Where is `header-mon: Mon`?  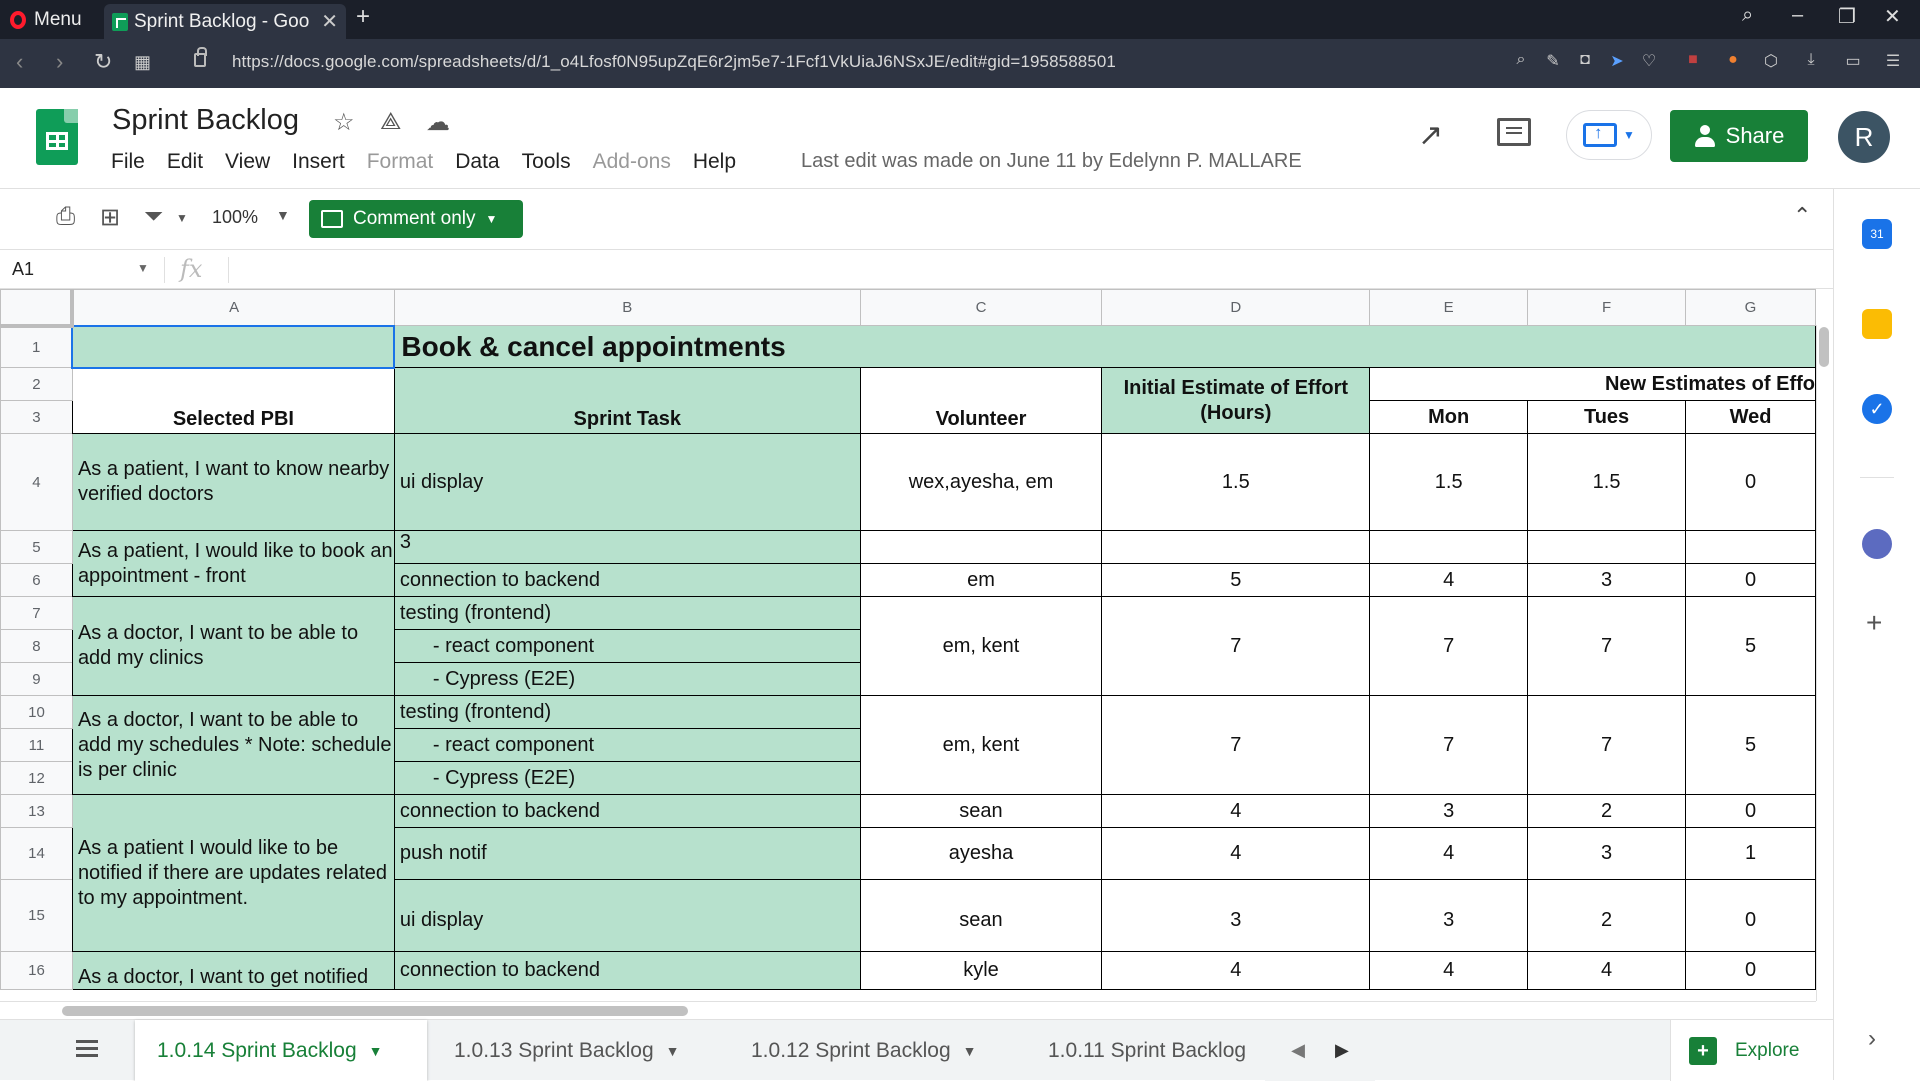
header-mon: Mon is located at coordinates (1449, 417).